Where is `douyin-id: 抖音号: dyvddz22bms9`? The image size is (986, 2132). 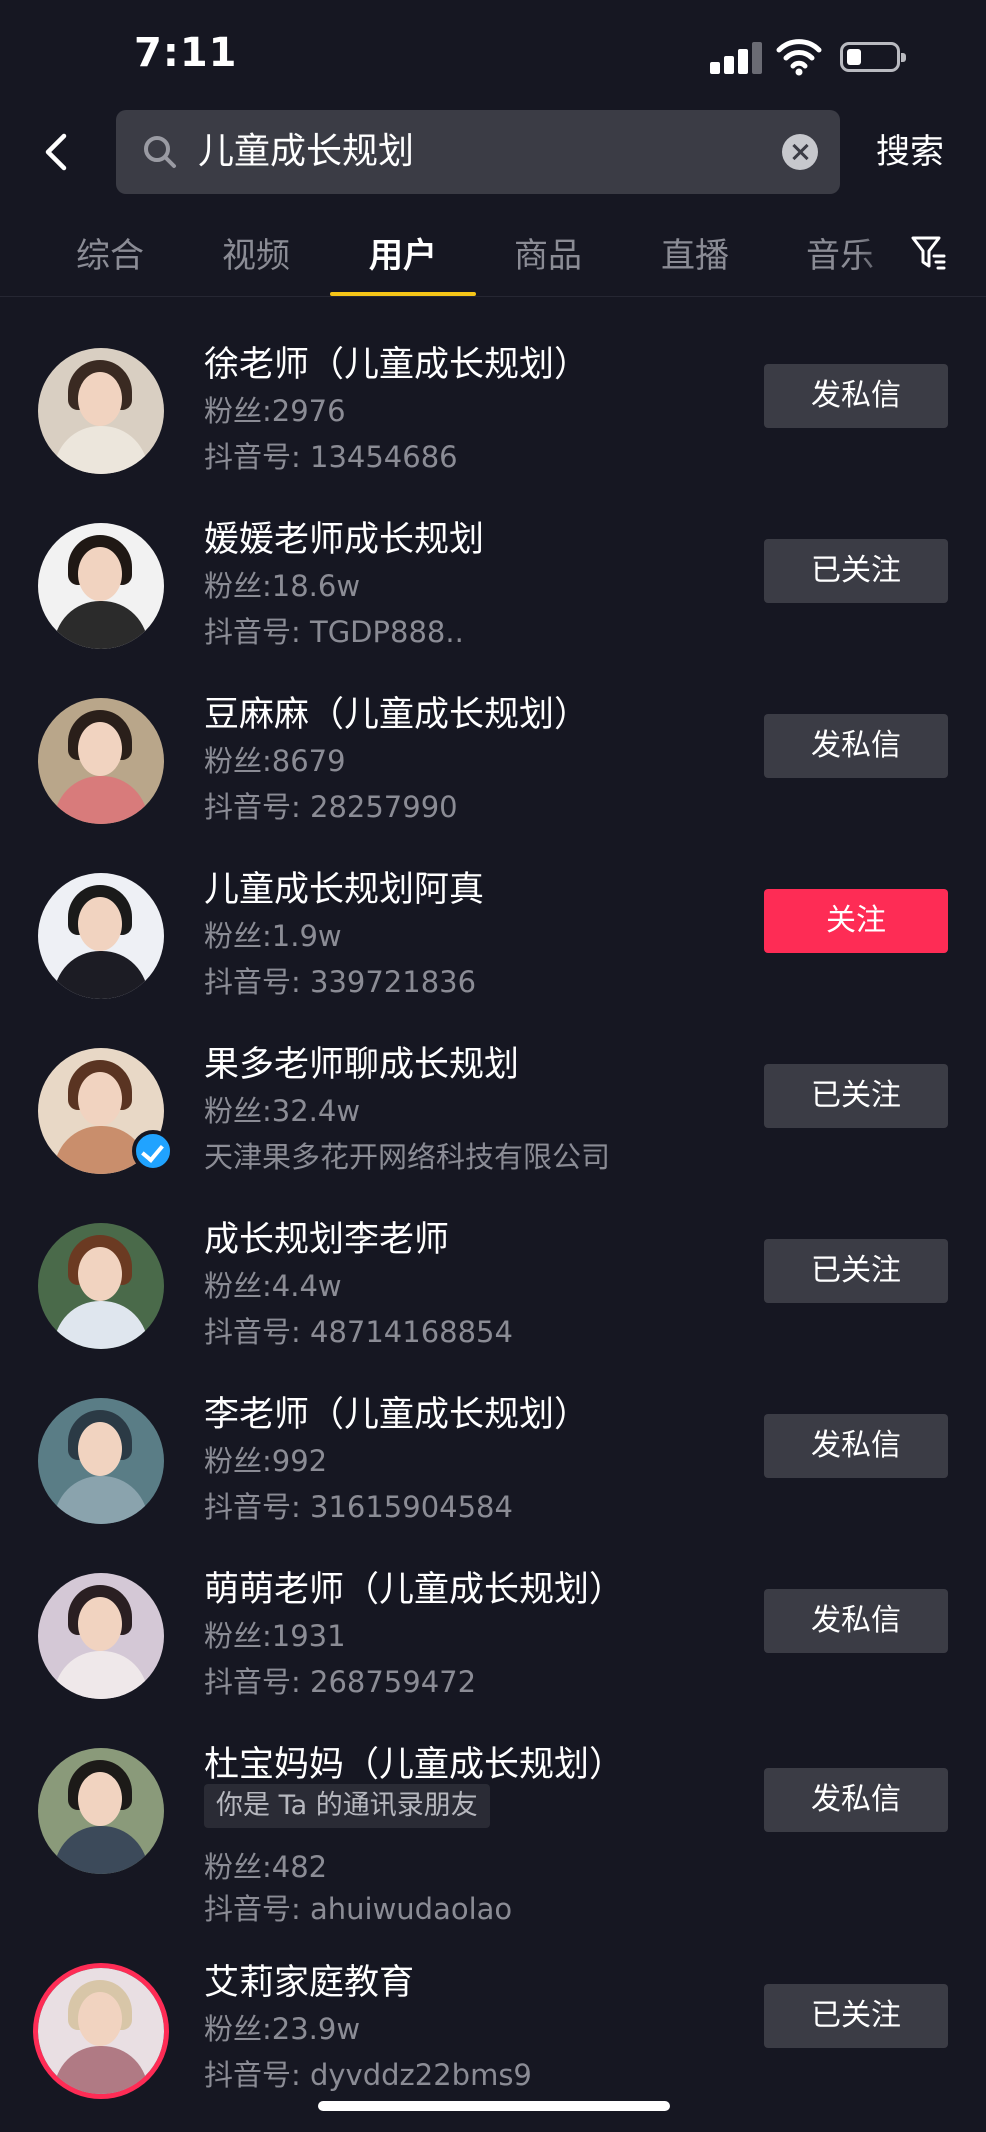 douyin-id: 抖音号: dyvddz22bms9 is located at coordinates (368, 2075).